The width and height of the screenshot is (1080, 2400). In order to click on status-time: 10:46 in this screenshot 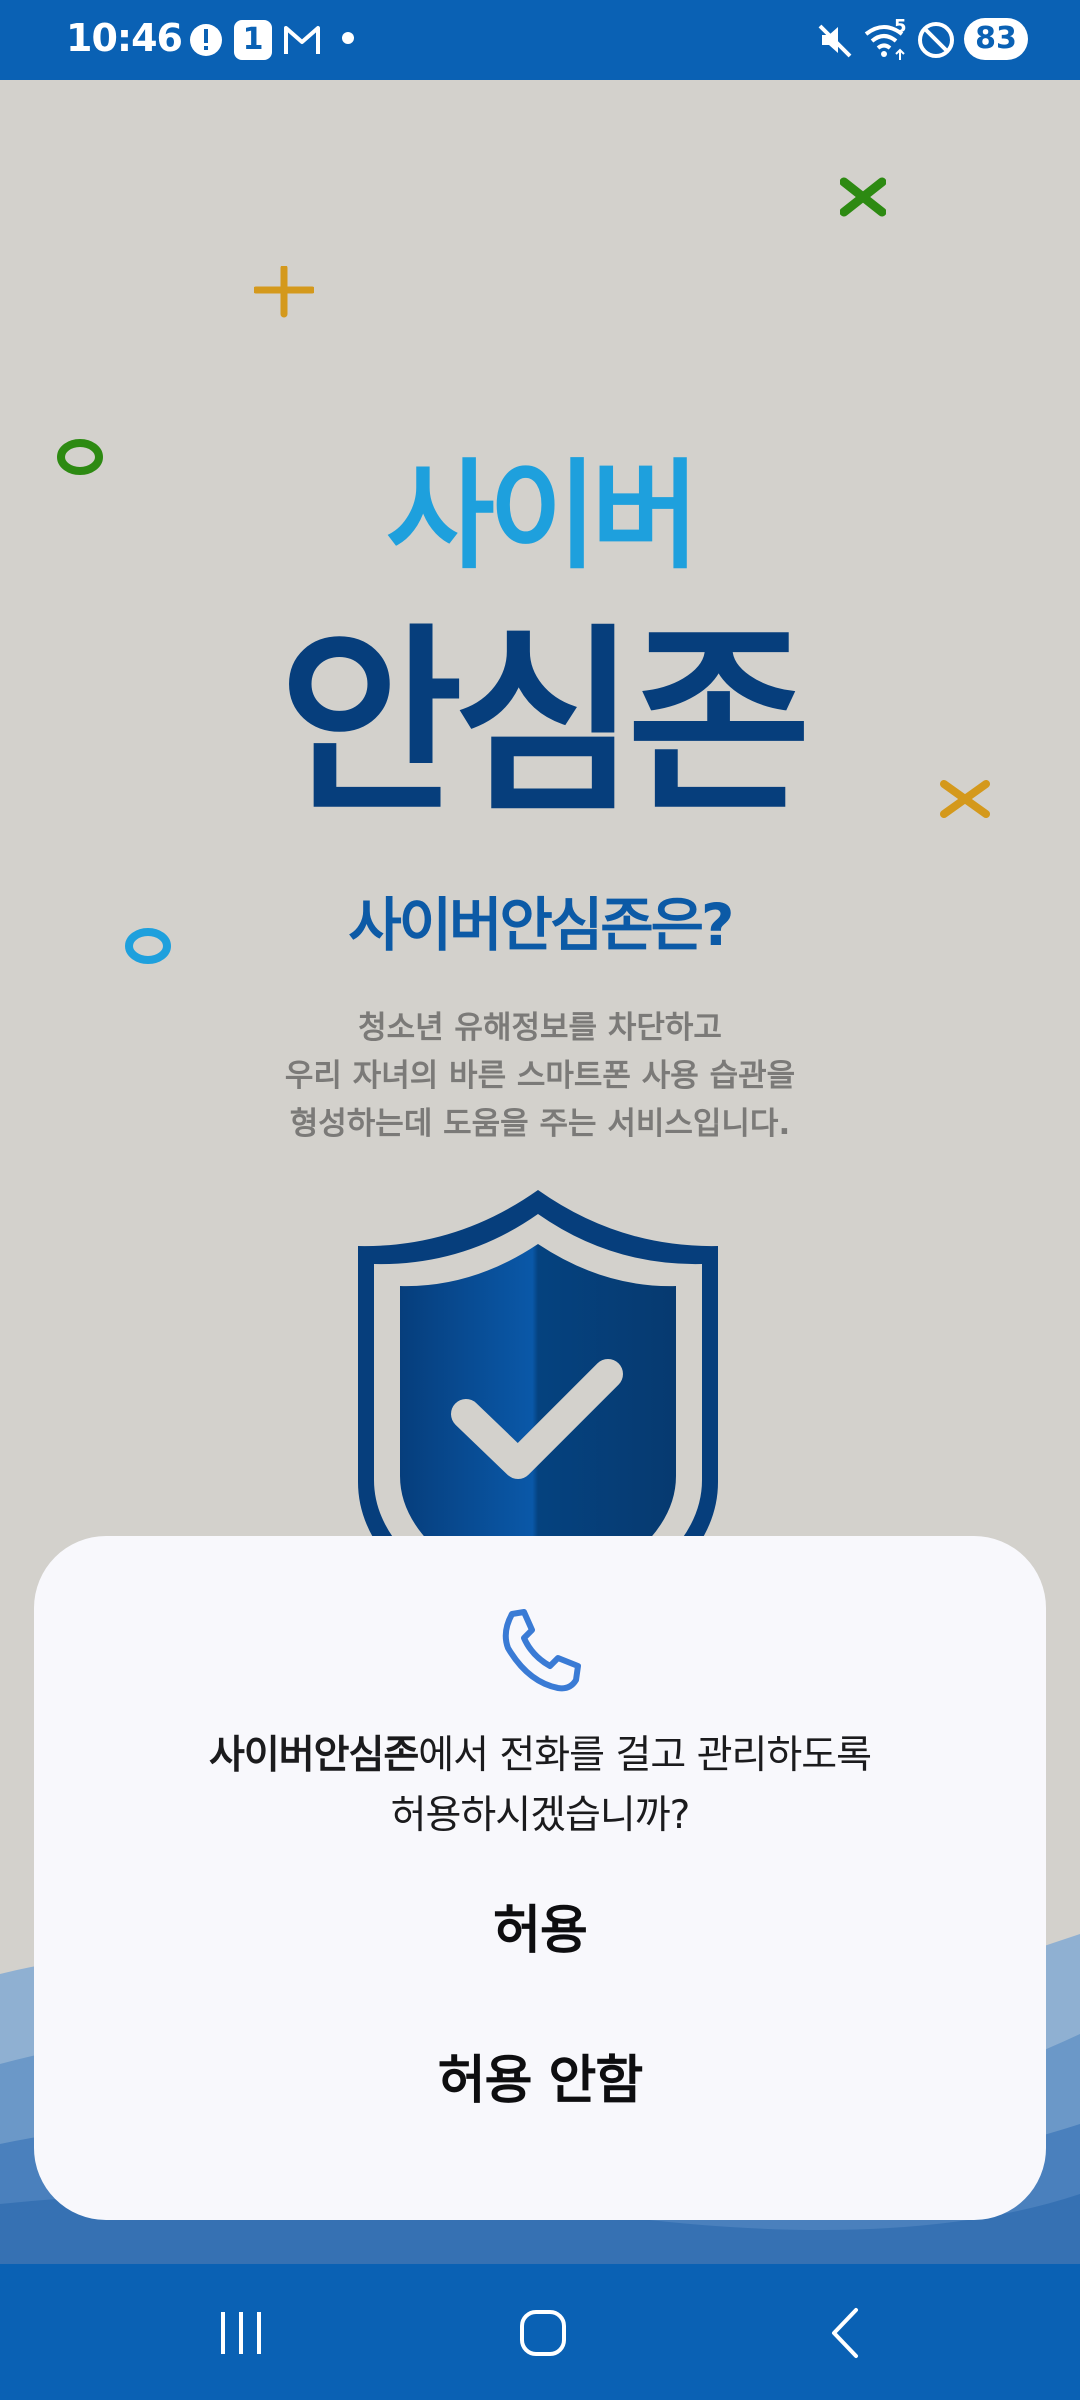, I will do `click(124, 38)`.